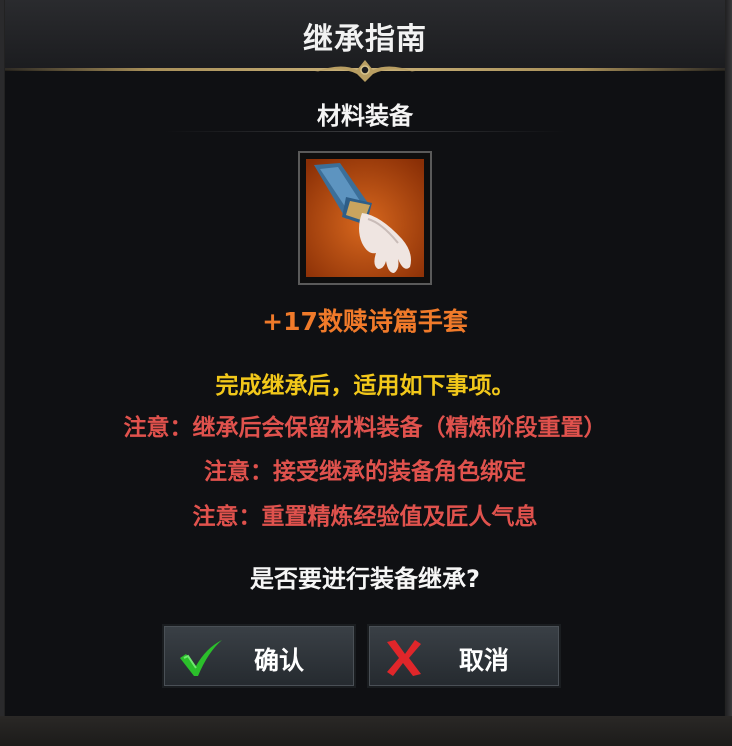 This screenshot has height=746, width=732. Describe the element at coordinates (201, 658) in the screenshot. I see `checkmark-icon` at that location.